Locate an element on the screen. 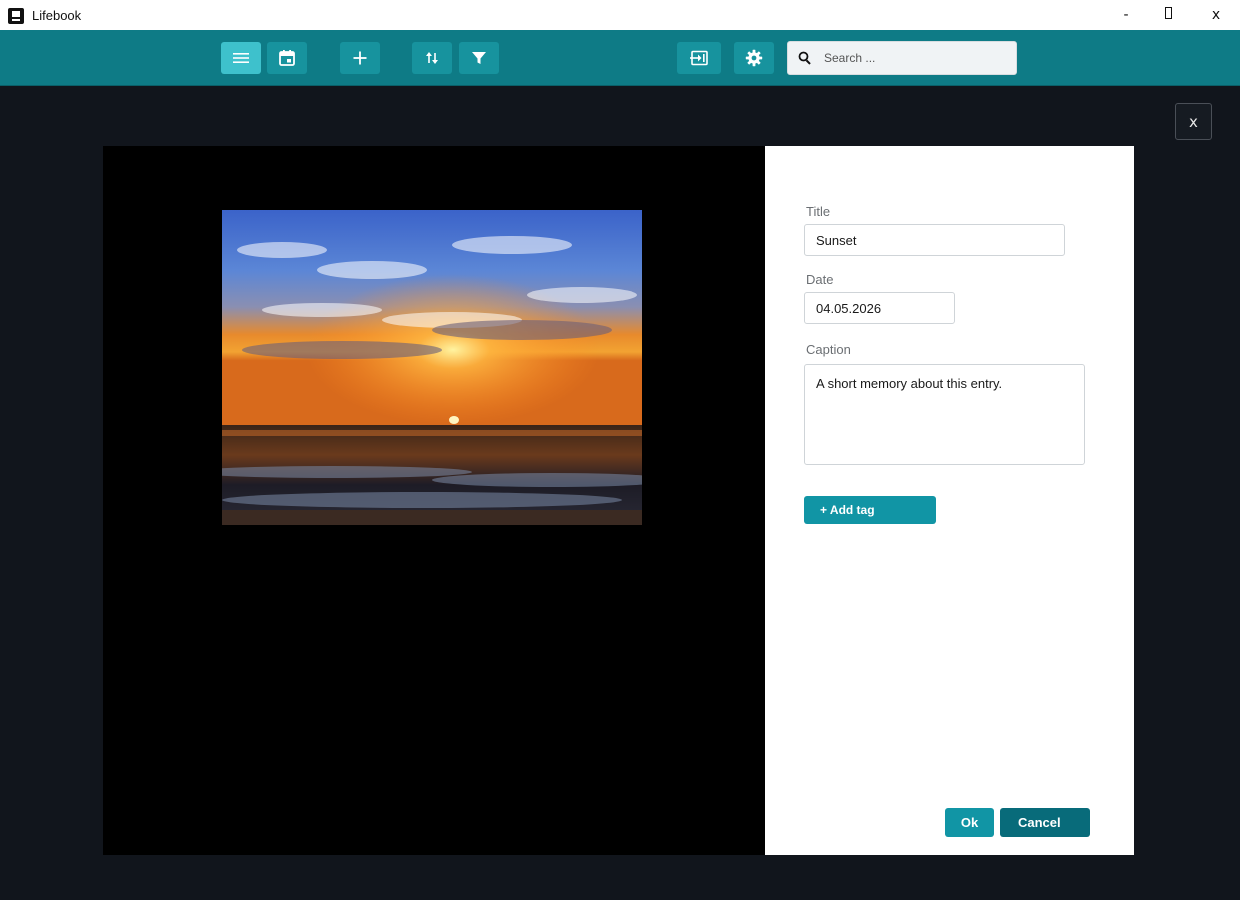 The image size is (1240, 900). sunset-photo-image is located at coordinates (432, 367).